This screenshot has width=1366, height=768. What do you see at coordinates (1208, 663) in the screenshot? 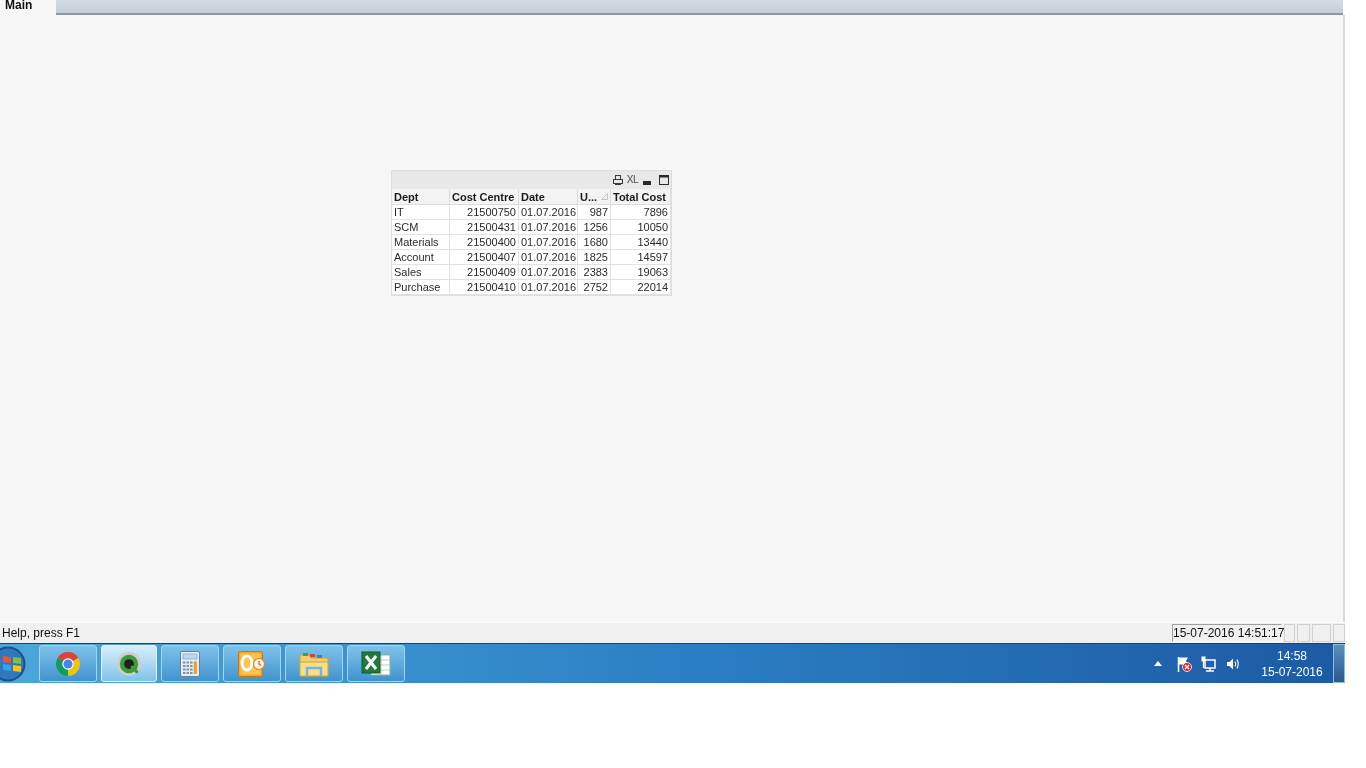
I see `network-icon` at bounding box center [1208, 663].